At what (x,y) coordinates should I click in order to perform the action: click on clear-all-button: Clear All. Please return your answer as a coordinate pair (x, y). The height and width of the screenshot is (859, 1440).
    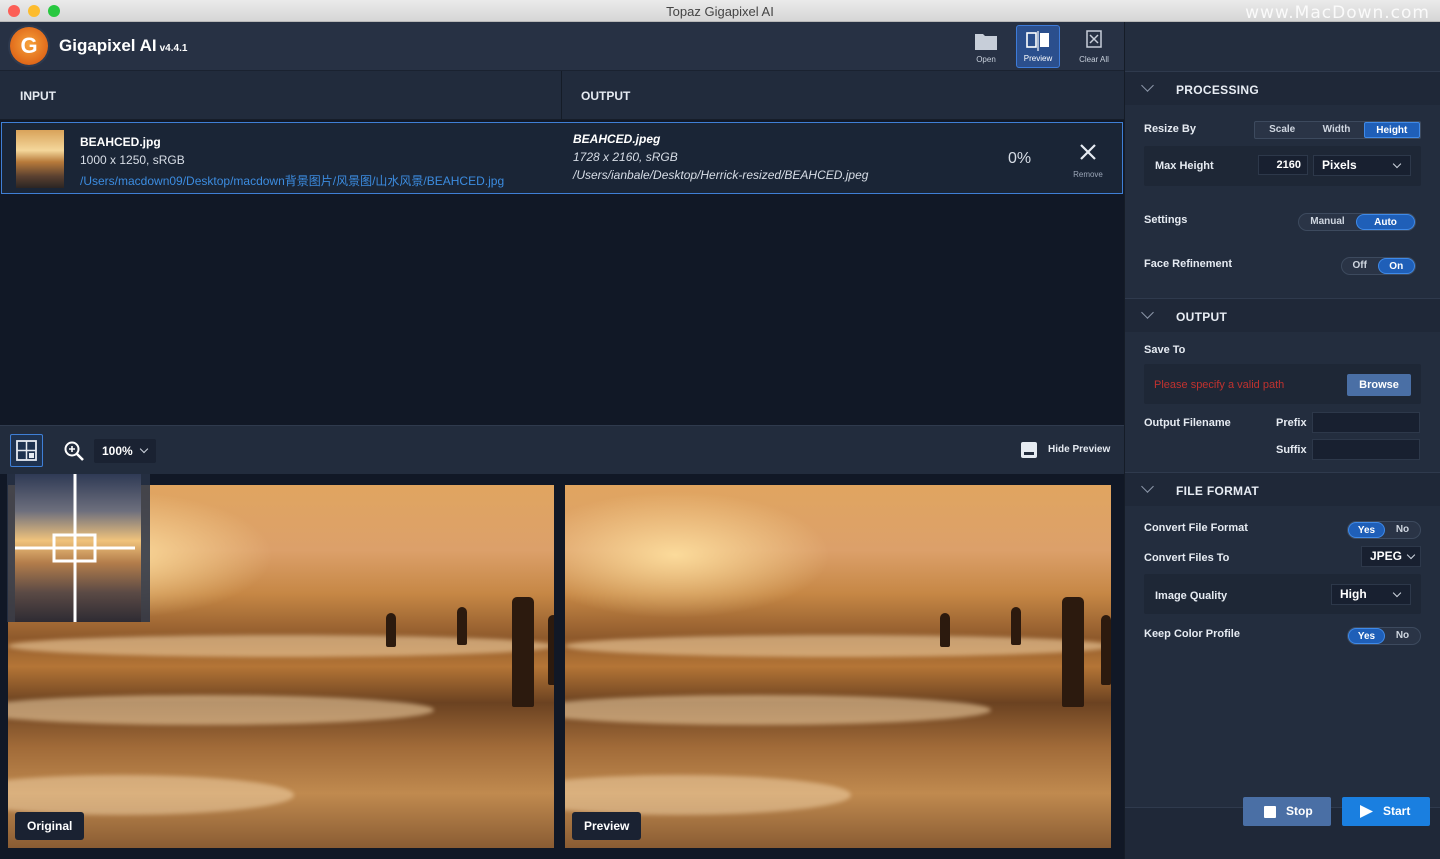
    Looking at the image, I should click on (1094, 46).